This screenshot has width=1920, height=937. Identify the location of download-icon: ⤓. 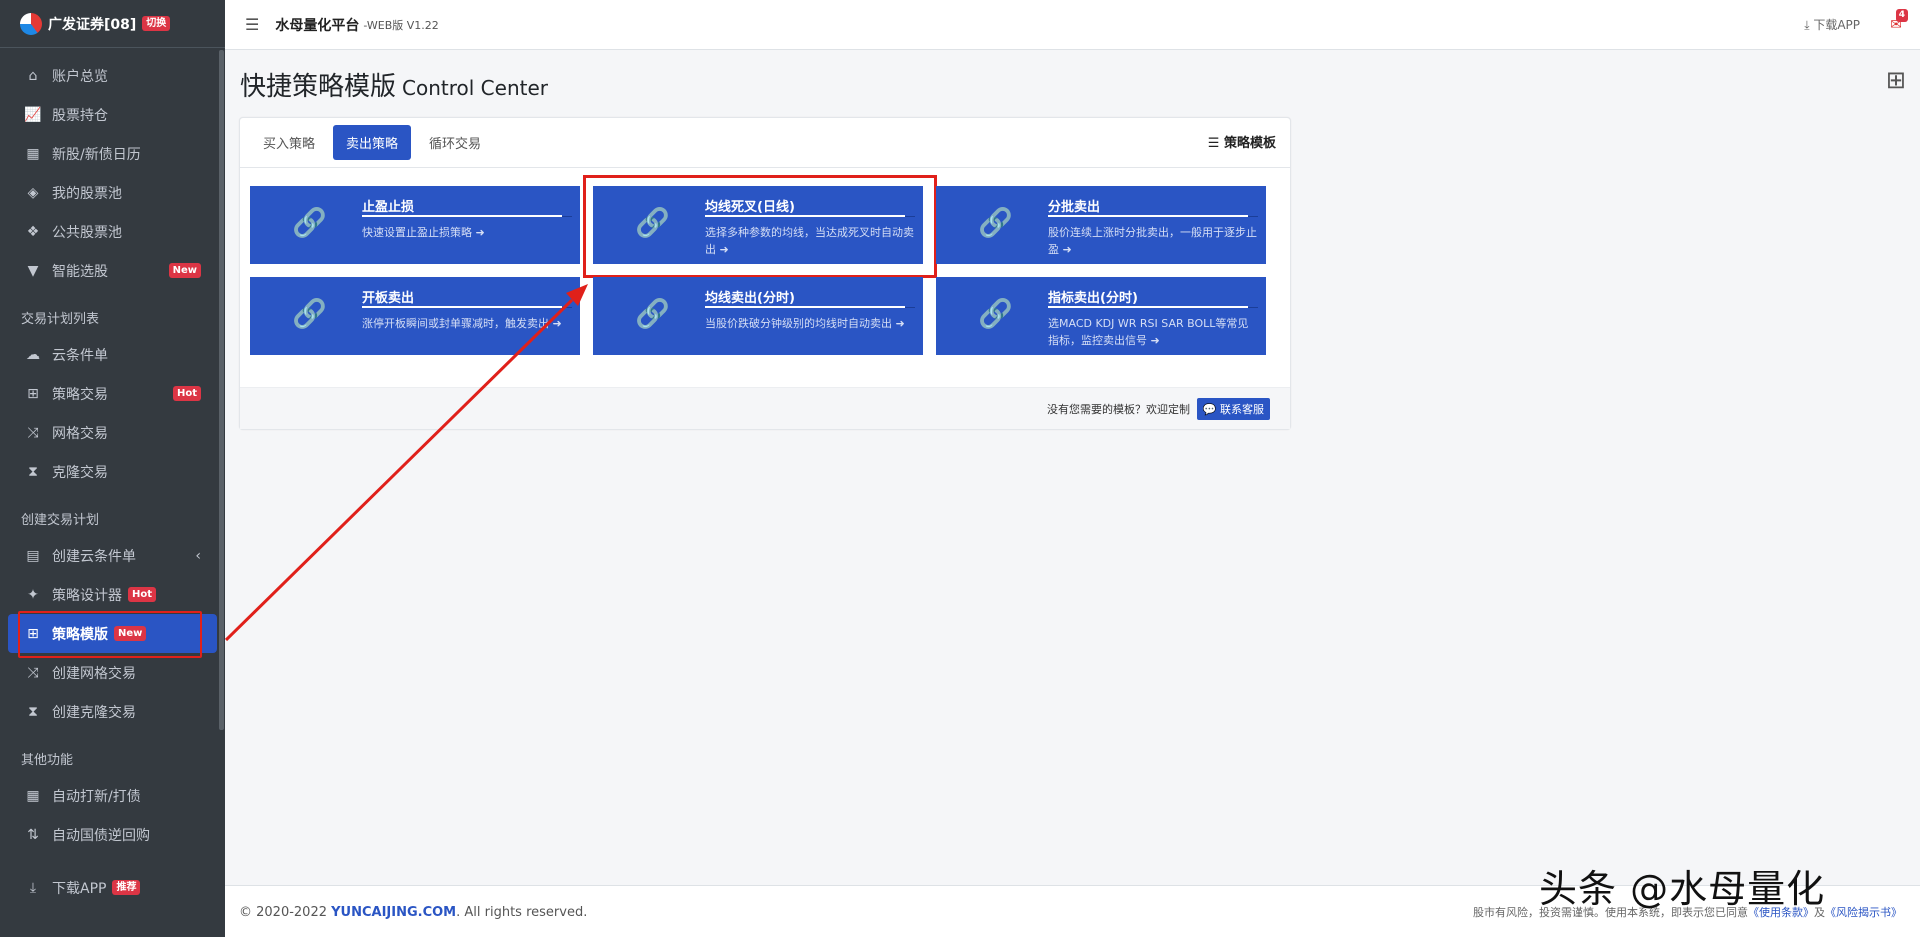
(33, 887).